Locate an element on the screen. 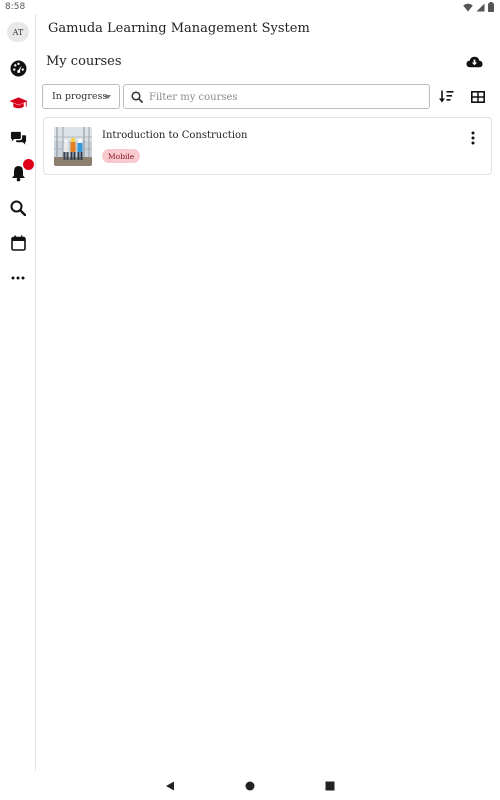  course-status-select: In progress is located at coordinates (81, 96).